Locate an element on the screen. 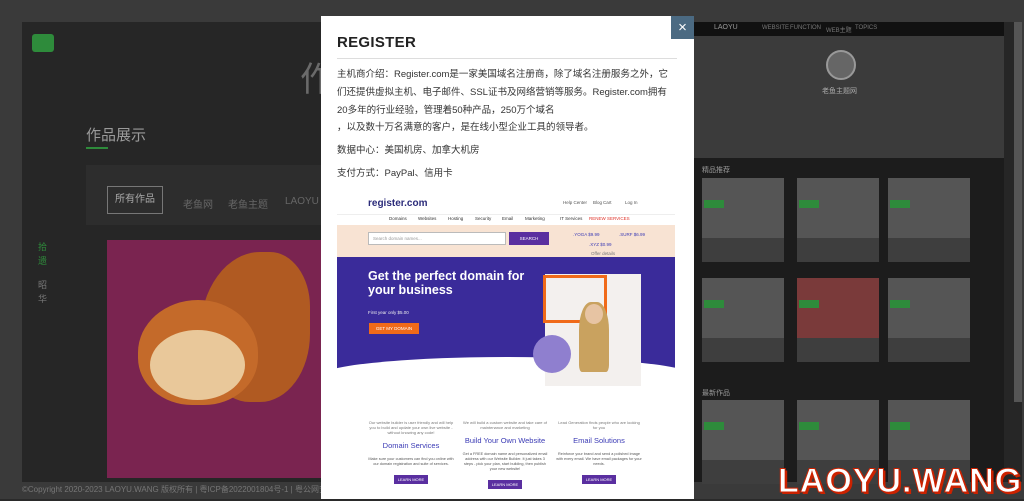  watermark-logo: LAOYU.WANG is located at coordinates (900, 481).